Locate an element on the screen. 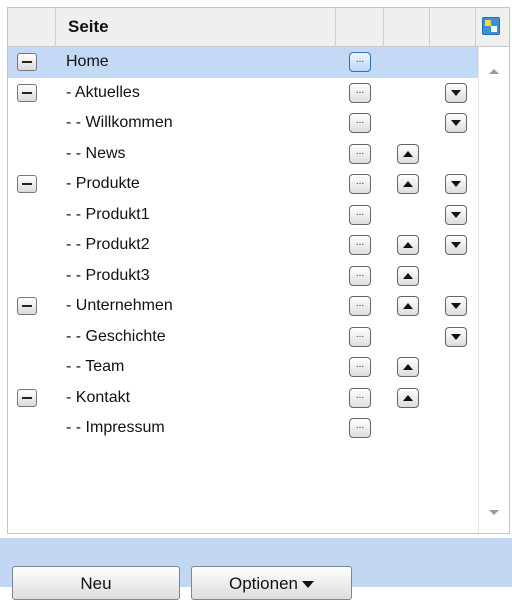 Image resolution: width=512 pixels, height=601 pixels. header-edit-column is located at coordinates (360, 27).